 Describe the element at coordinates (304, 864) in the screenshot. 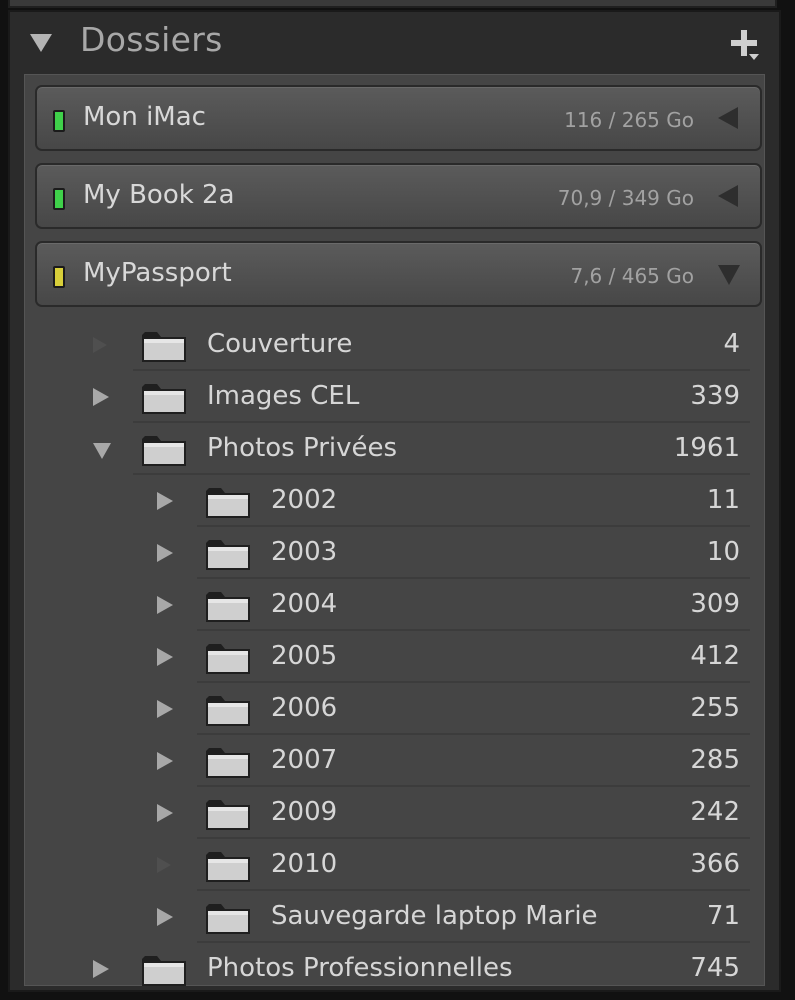

I see `folder-name: 2010` at that location.